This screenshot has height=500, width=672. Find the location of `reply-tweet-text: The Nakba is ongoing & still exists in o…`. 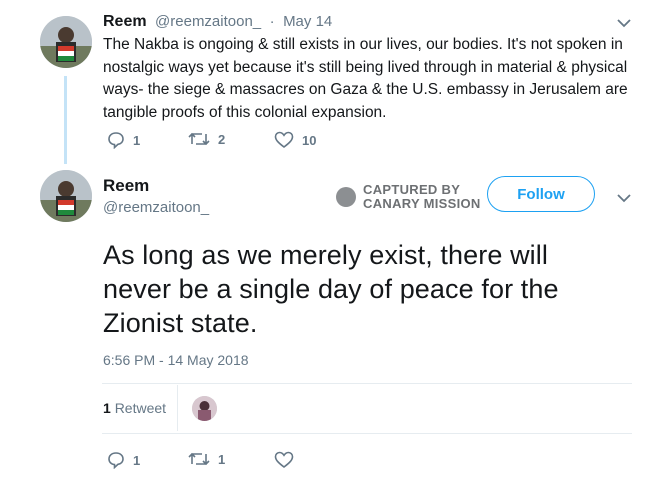

reply-tweet-text: The Nakba is ongoing & still exists in o… is located at coordinates (368, 79).